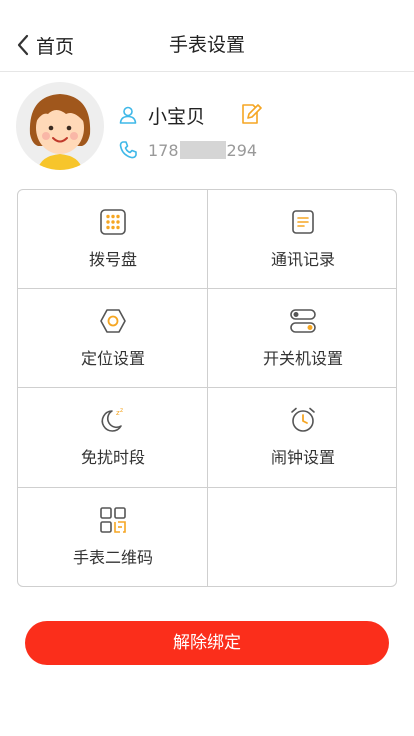 This screenshot has width=414, height=736. Describe the element at coordinates (113, 437) in the screenshot. I see `menu-item-do-not-disturb: z z 免扰时段` at that location.